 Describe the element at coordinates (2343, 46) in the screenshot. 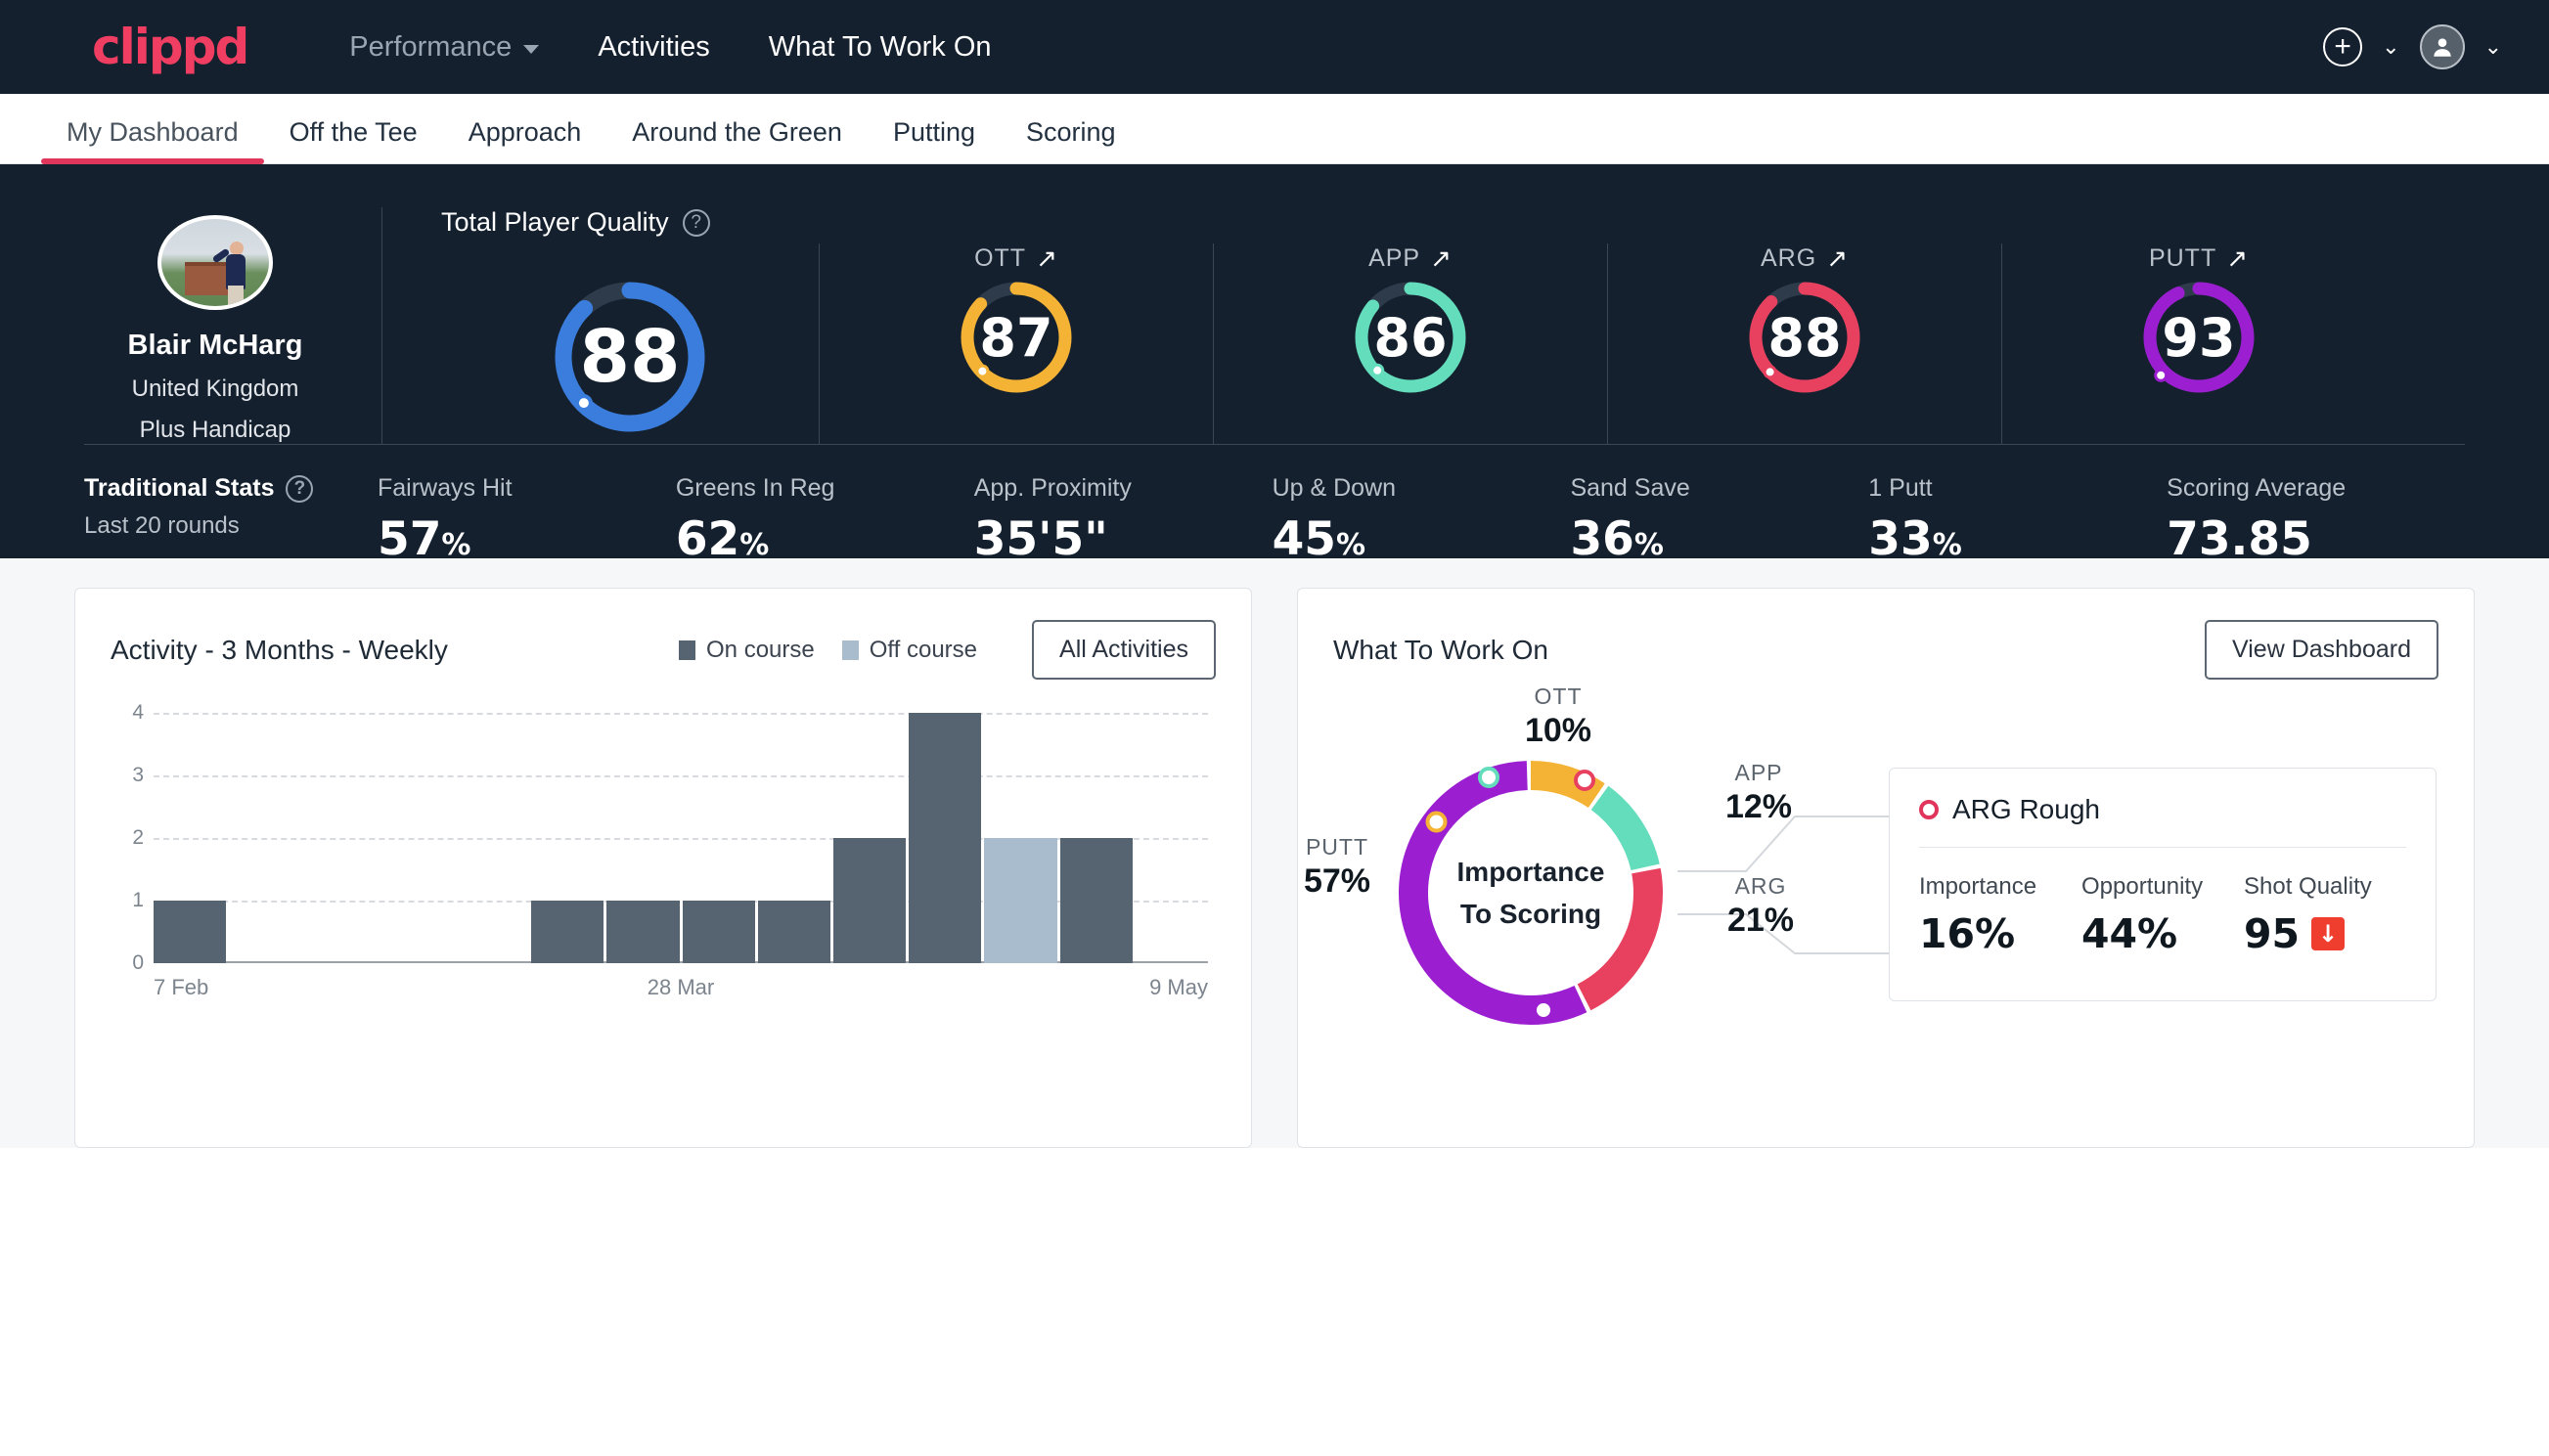

I see `plus-circle-icon: +` at that location.